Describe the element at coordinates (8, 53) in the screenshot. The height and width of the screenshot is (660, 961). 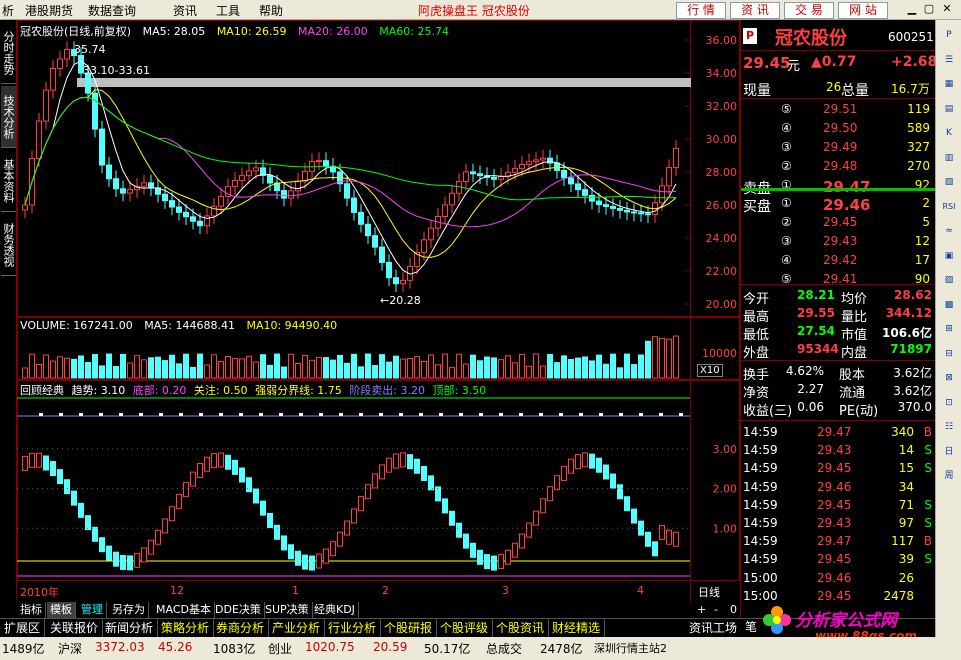
I see `tab-intraday: 分时走势` at that location.